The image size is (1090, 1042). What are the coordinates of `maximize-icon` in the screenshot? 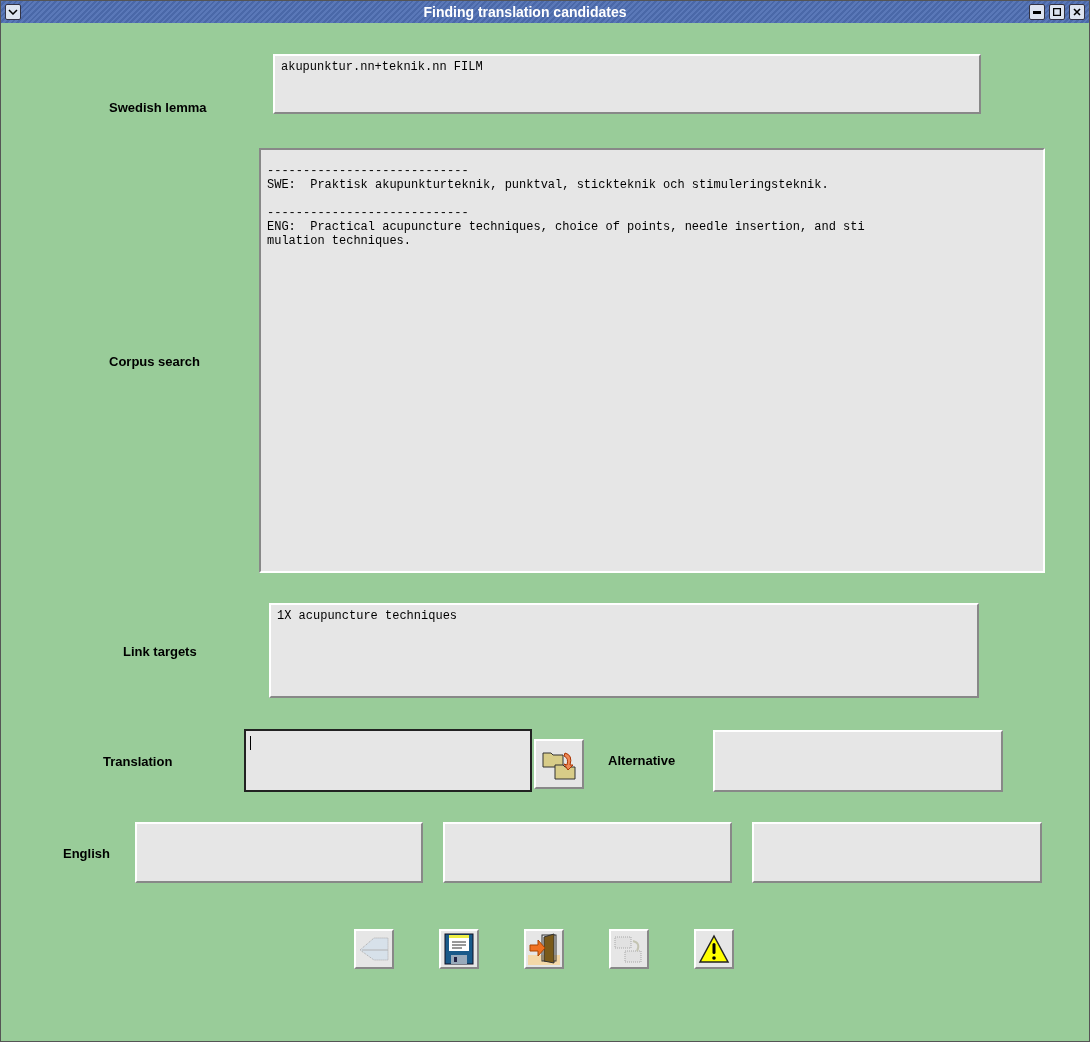 It's located at (1057, 12).